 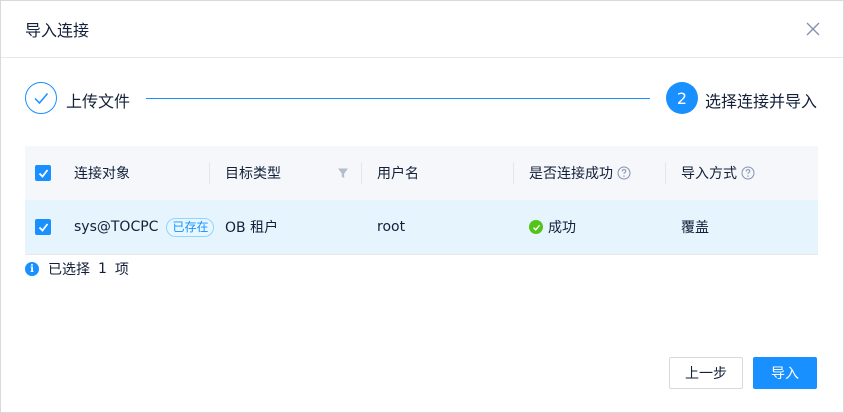 I want to click on step-finished-check-icon, so click(x=41, y=98).